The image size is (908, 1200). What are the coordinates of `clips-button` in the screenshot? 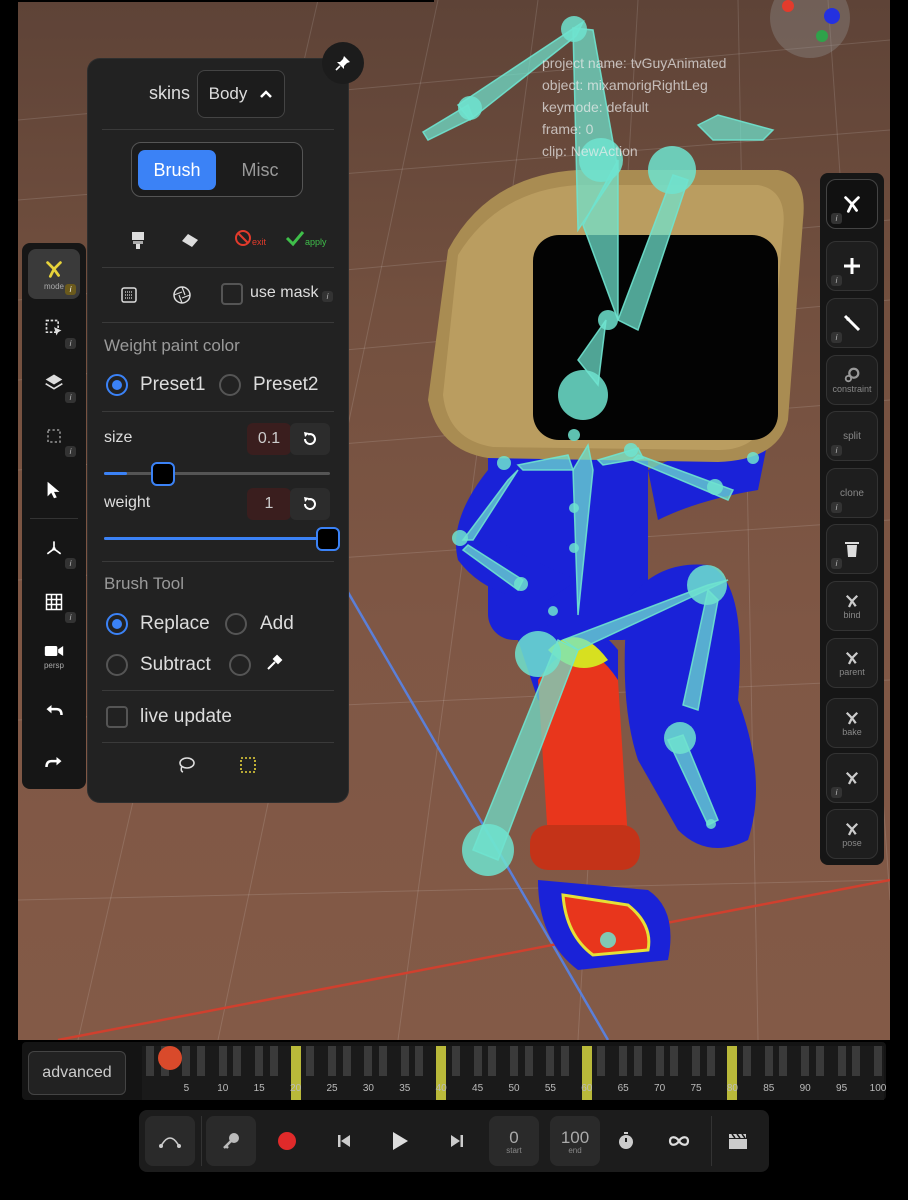 It's located at (738, 1141).